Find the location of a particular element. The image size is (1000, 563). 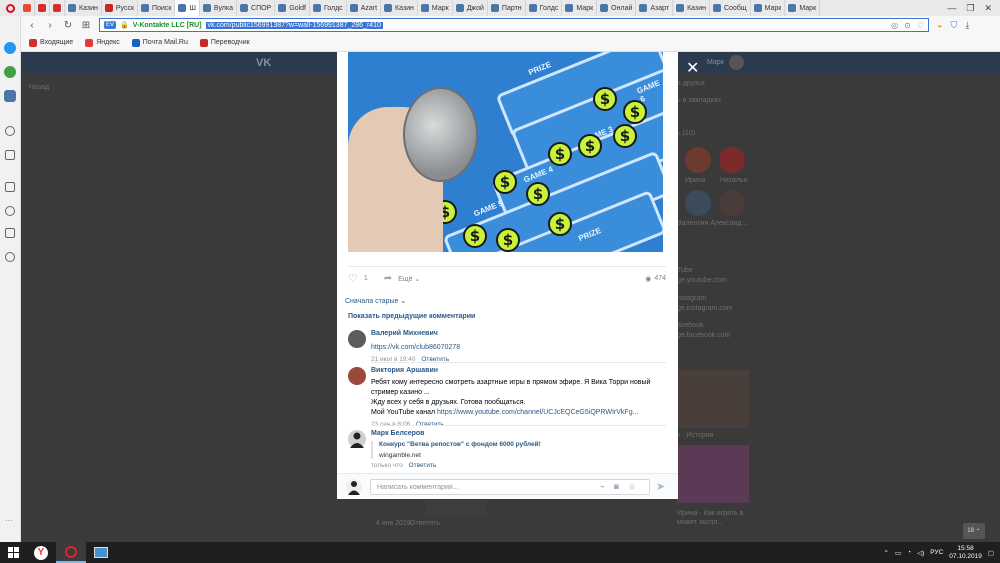

bookmark-item: Входящие is located at coordinates (51, 42).